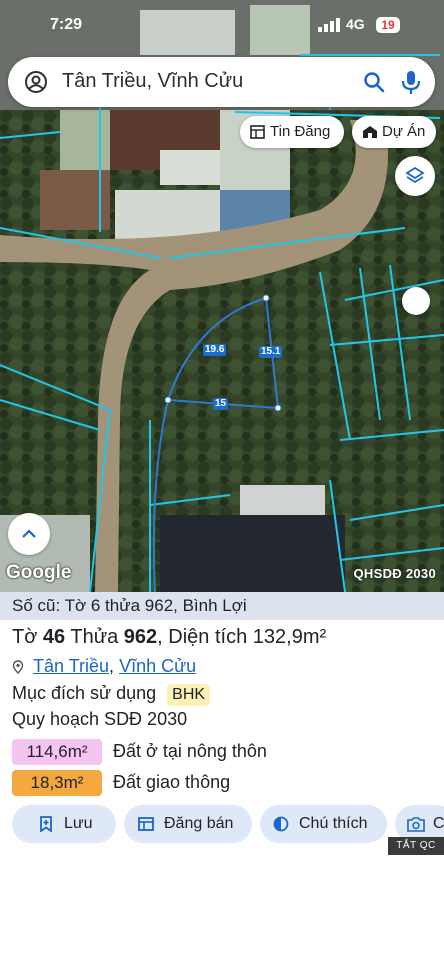 This screenshot has height=960, width=444. What do you see at coordinates (208, 637) in the screenshot?
I see `area-label: Diện tích` at bounding box center [208, 637].